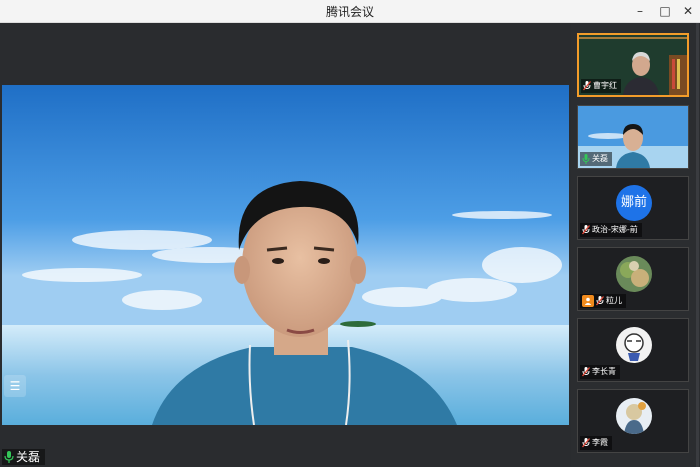 The image size is (700, 467). What do you see at coordinates (588, 301) in the screenshot?
I see `host-badge-icon` at bounding box center [588, 301].